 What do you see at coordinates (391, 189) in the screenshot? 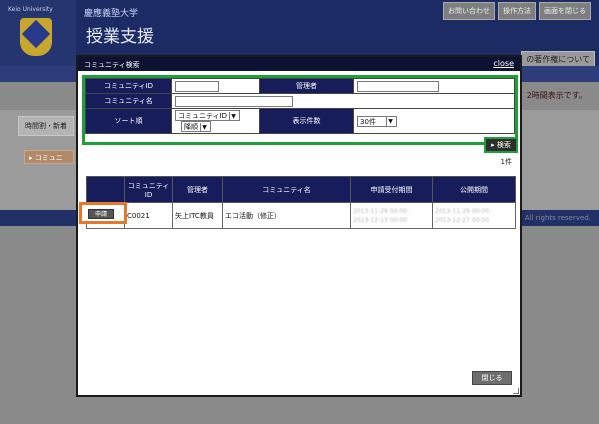
I see `col-header-apply-period: 申請受付期間` at bounding box center [391, 189].